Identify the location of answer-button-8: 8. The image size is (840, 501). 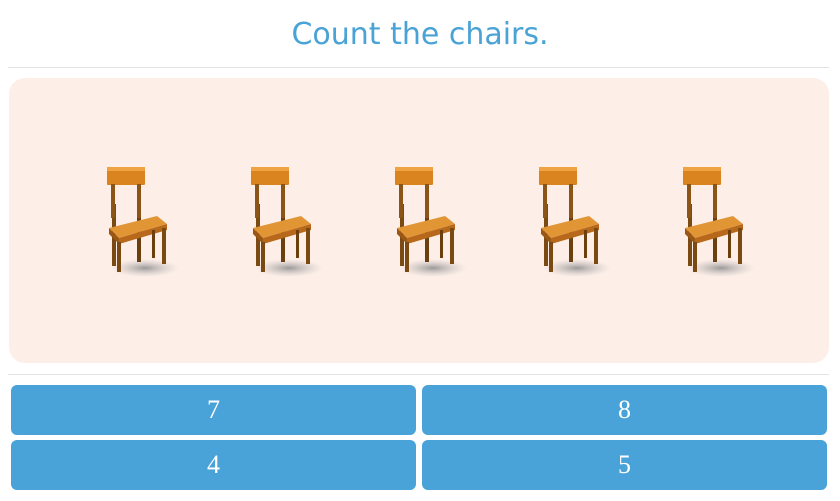
(624, 410).